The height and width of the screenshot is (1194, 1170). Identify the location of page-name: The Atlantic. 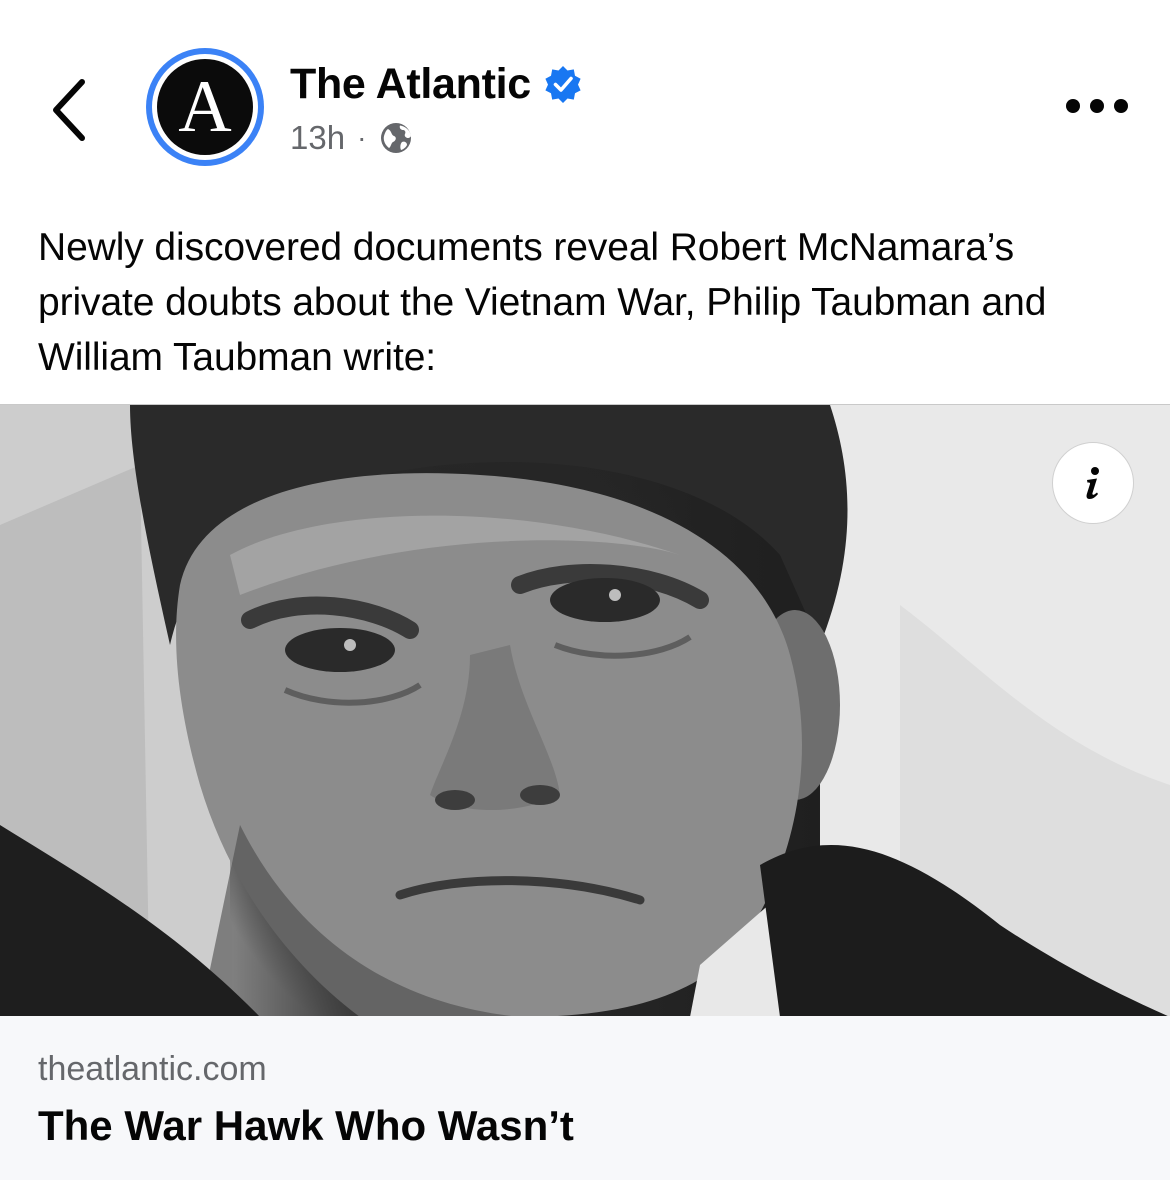
(410, 84).